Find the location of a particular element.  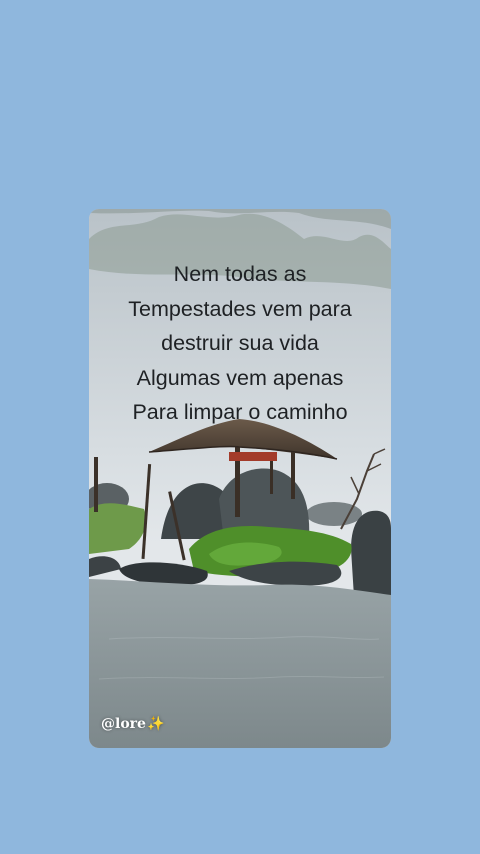

sparkles-icon: ✨ is located at coordinates (155, 724).